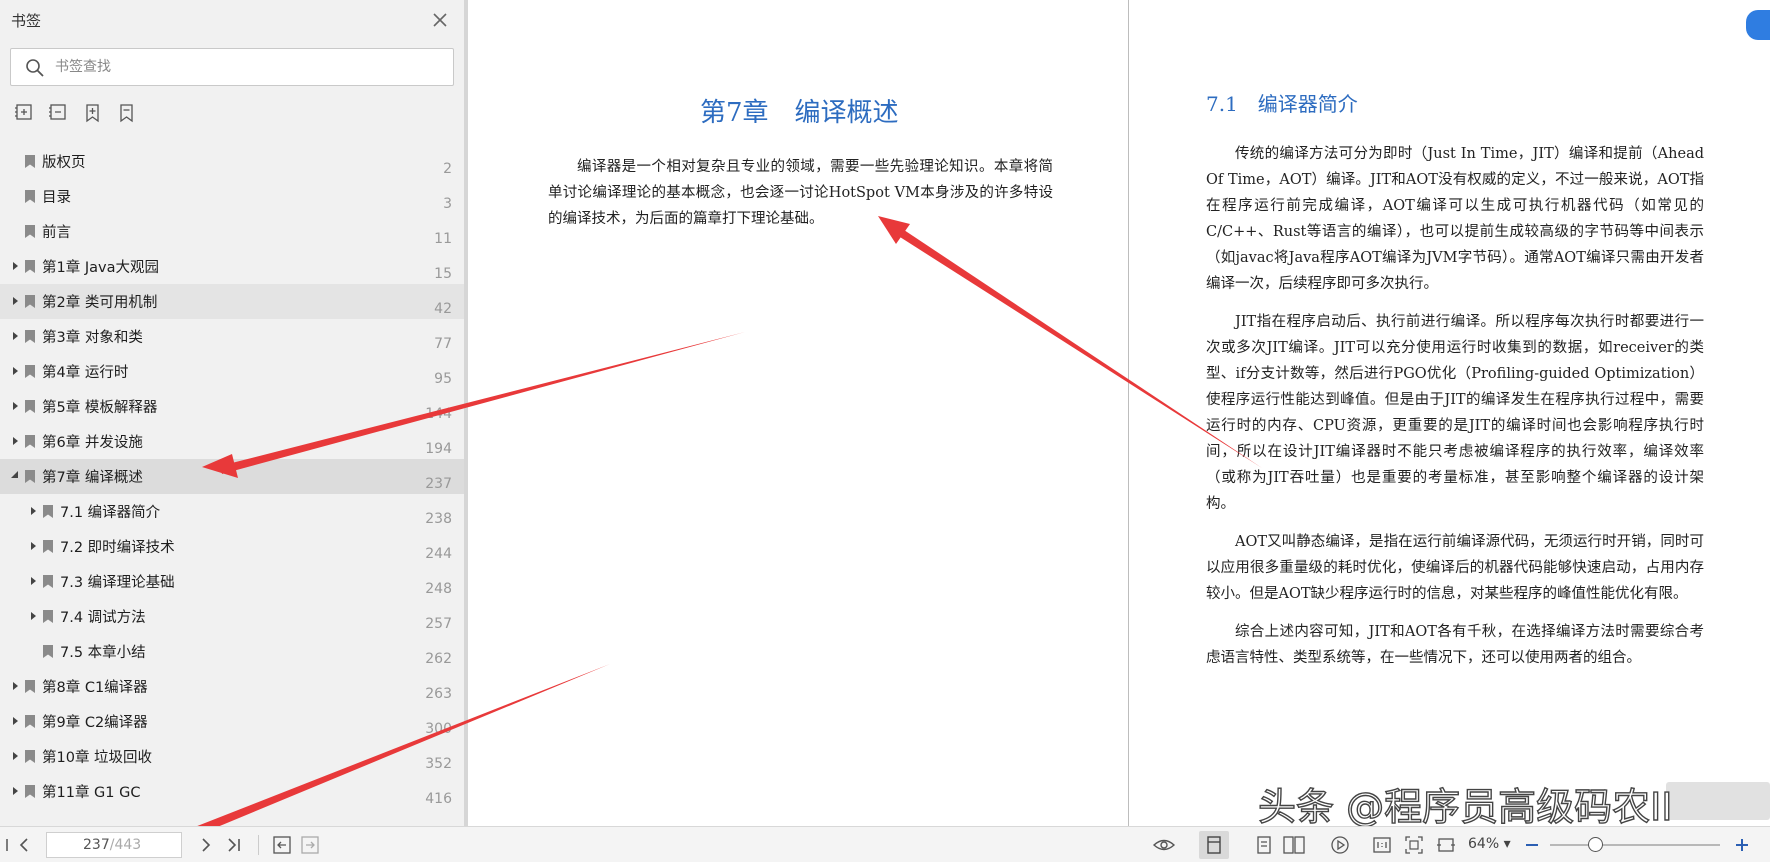 Image resolution: width=1770 pixels, height=862 pixels. What do you see at coordinates (232, 231) in the screenshot?
I see `bookmark-item: 前言 11` at bounding box center [232, 231].